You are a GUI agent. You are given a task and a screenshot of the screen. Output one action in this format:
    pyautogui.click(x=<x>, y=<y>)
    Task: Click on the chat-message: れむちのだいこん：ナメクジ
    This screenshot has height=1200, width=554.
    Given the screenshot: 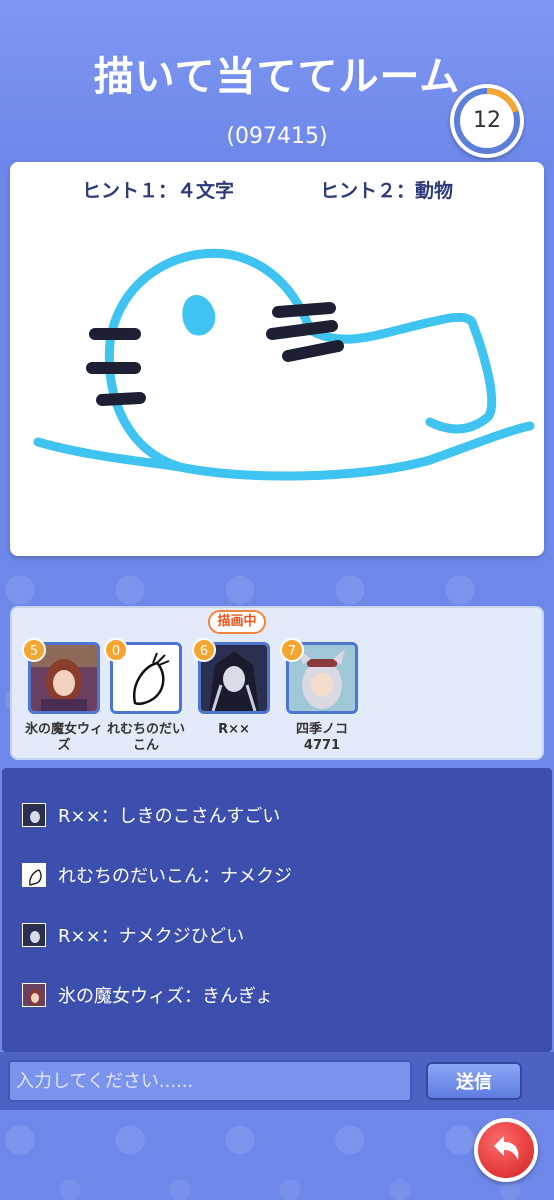 What is the action you would take?
    pyautogui.click(x=157, y=875)
    